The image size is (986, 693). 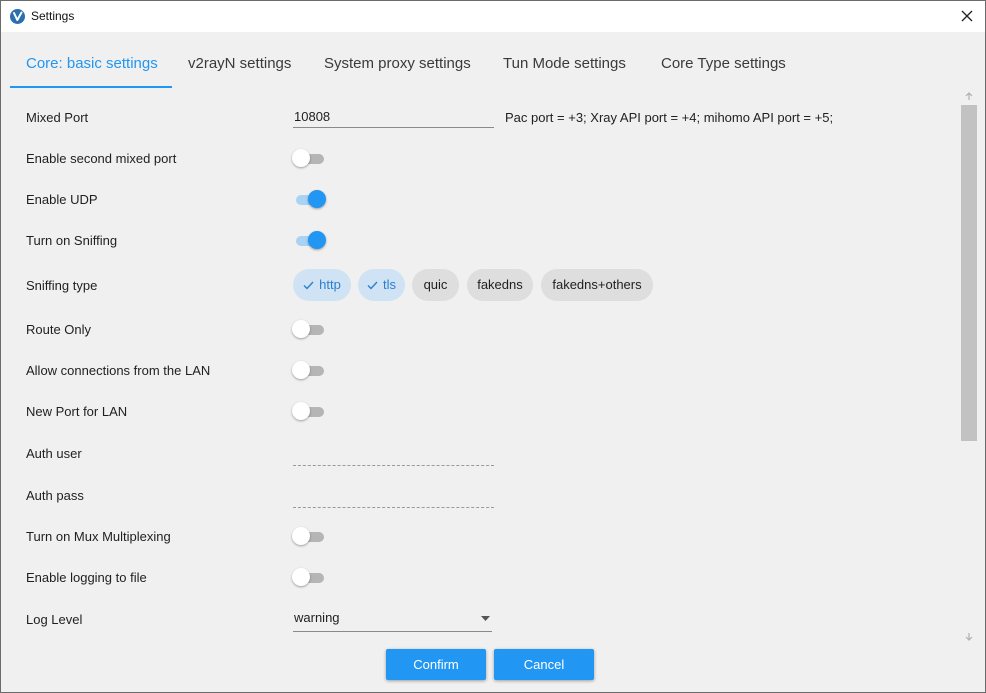 I want to click on chip-label: fakedns, so click(x=500, y=284).